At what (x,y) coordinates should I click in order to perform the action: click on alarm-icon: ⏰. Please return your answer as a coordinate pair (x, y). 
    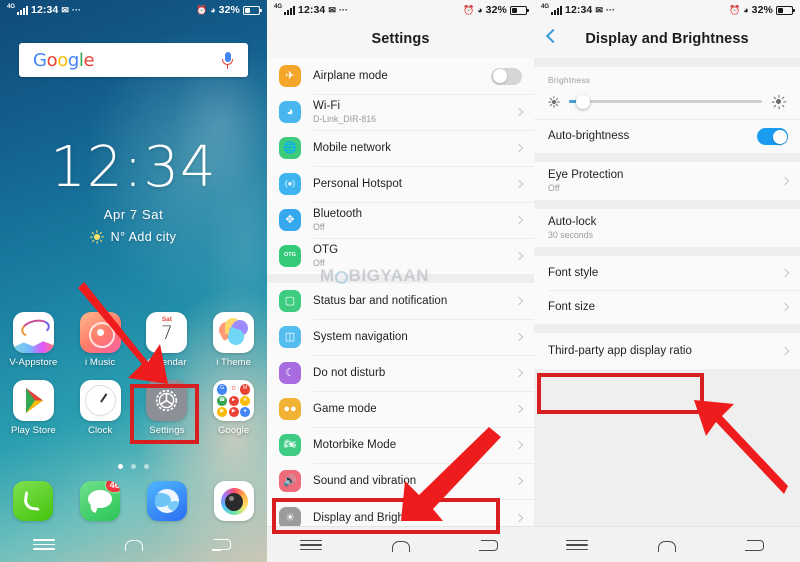
    Looking at the image, I should click on (202, 9).